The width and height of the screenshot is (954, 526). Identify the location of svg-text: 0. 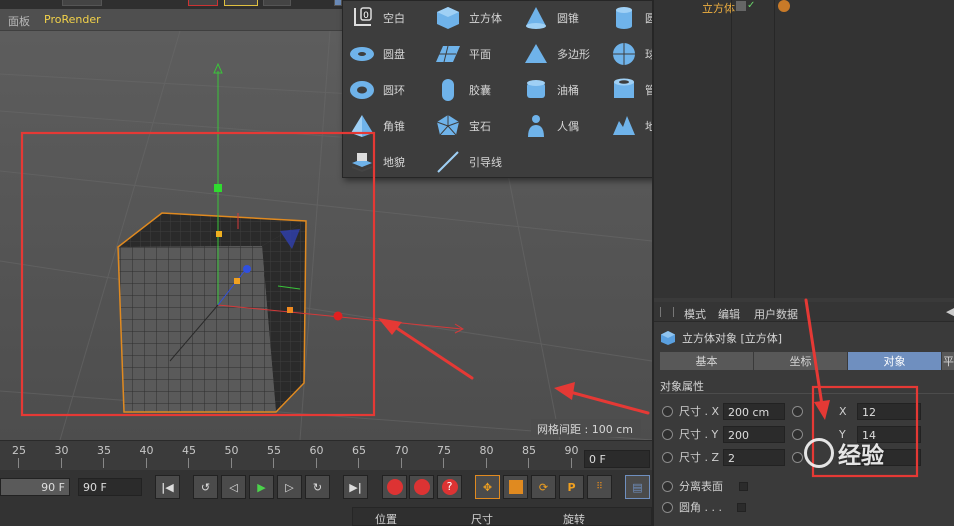
(366, 16).